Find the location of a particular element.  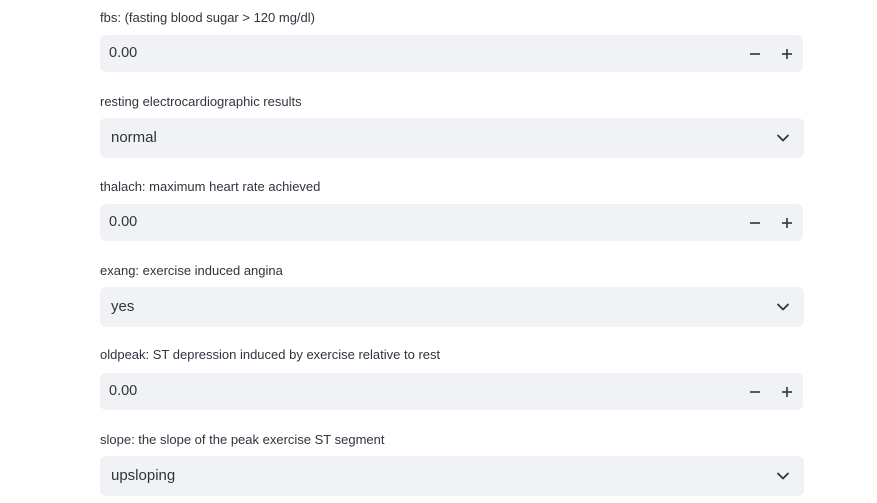

oldpeak-value: 0.00 is located at coordinates (123, 391).